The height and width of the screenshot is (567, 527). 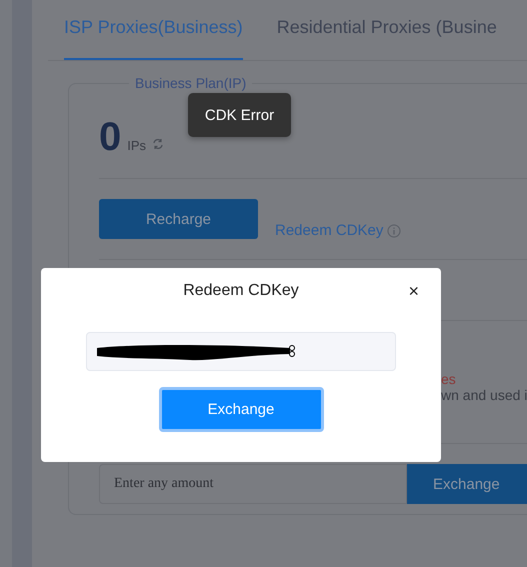 What do you see at coordinates (239, 115) in the screenshot?
I see `error-tooltip: CDK Error` at bounding box center [239, 115].